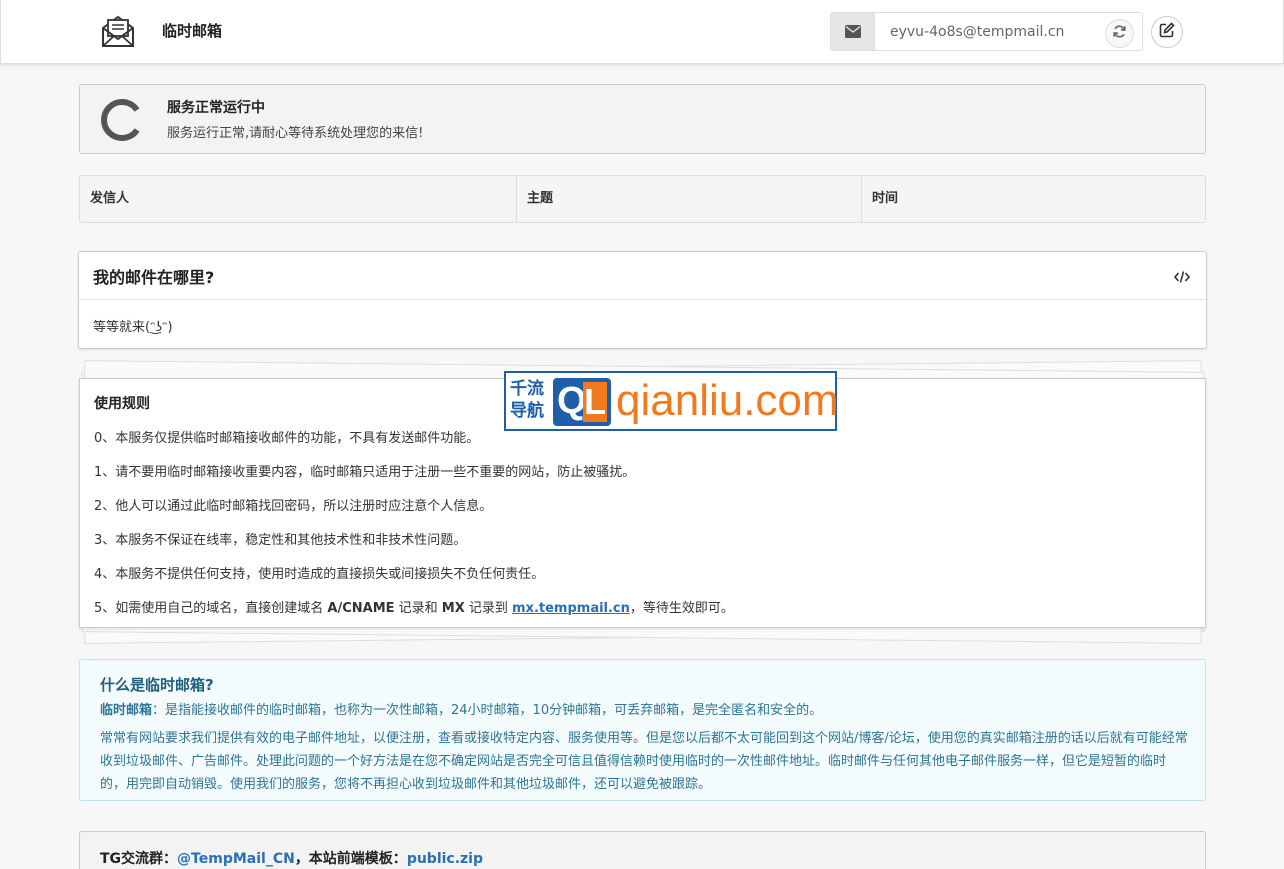 The height and width of the screenshot is (869, 1284). I want to click on info-title: 什么是临时邮箱?, so click(157, 685).